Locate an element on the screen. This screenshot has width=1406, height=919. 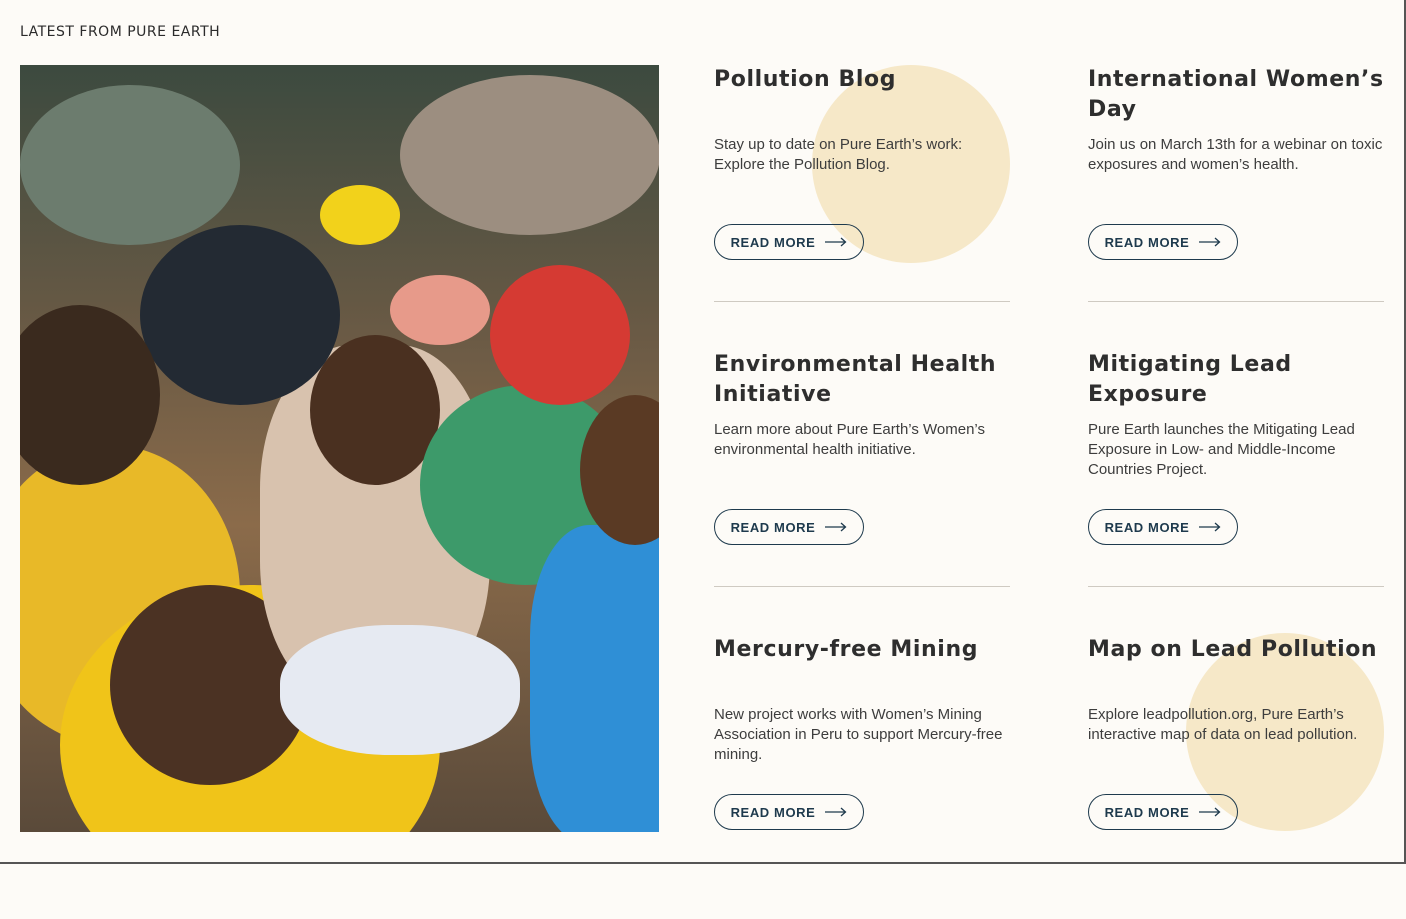
card-title: Environmental Health Initiative is located at coordinates (855, 379).